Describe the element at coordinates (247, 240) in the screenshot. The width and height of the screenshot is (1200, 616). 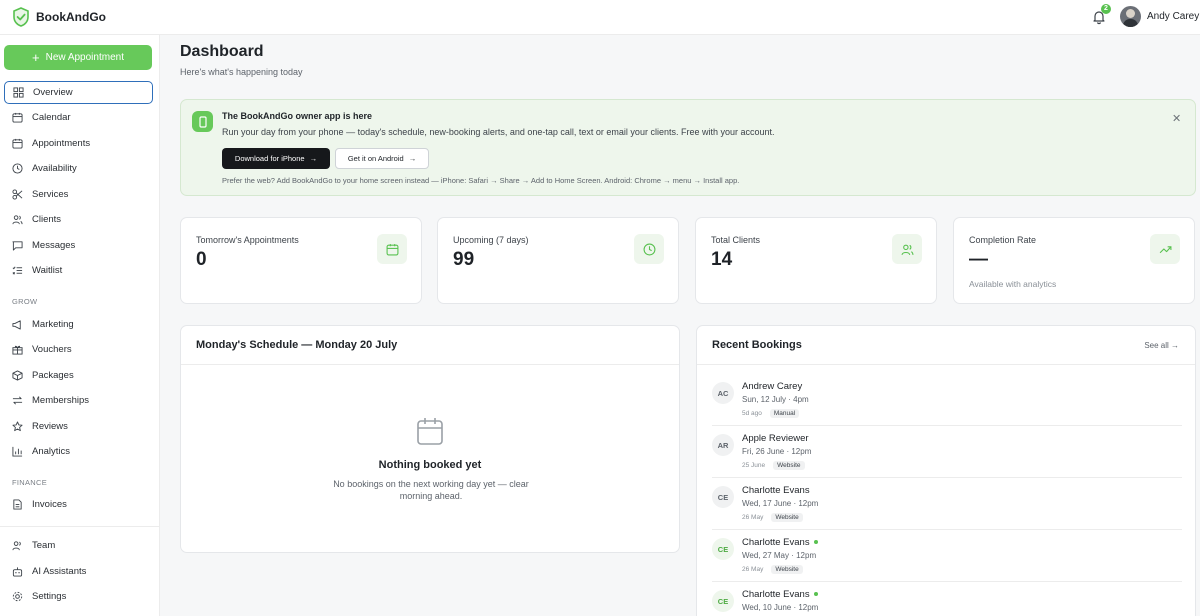
I see `stat-label: Tomorrow's Appointments` at that location.